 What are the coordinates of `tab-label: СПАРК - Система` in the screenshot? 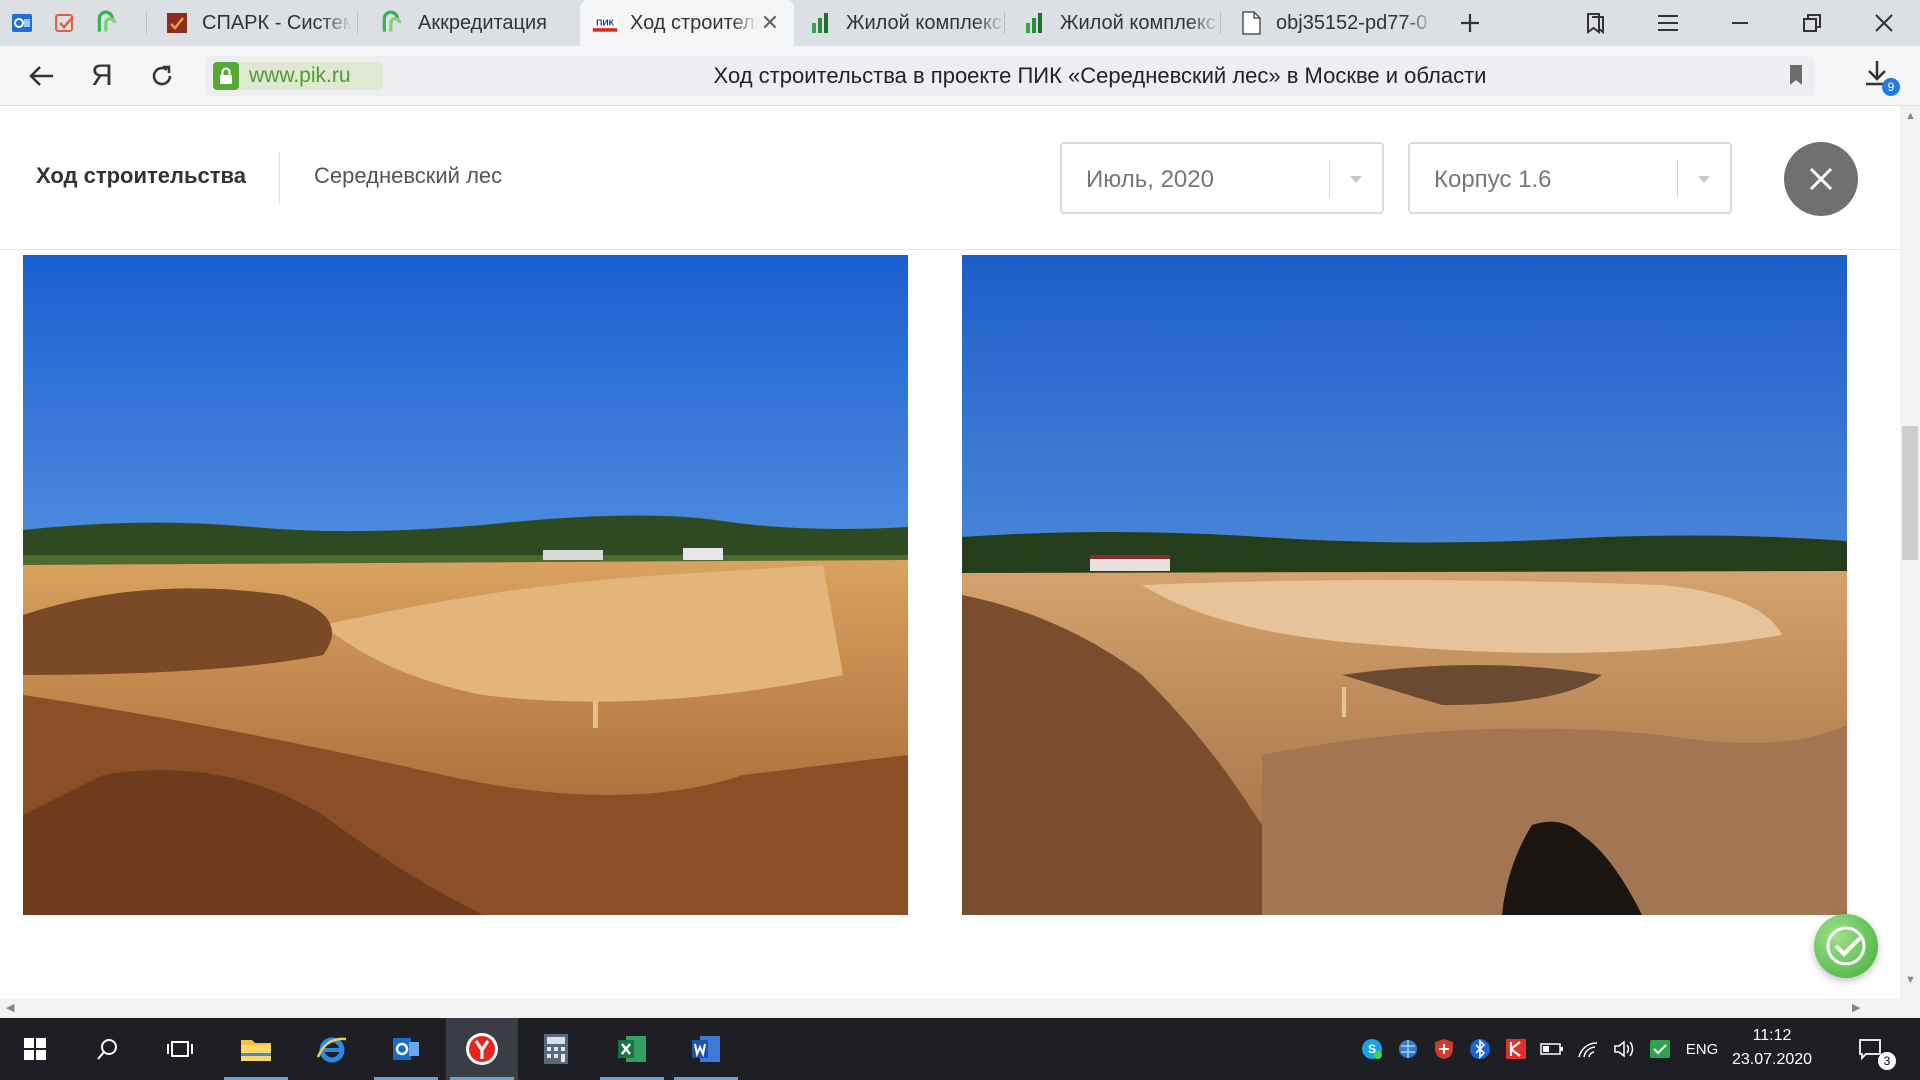 It's located at (277, 22).